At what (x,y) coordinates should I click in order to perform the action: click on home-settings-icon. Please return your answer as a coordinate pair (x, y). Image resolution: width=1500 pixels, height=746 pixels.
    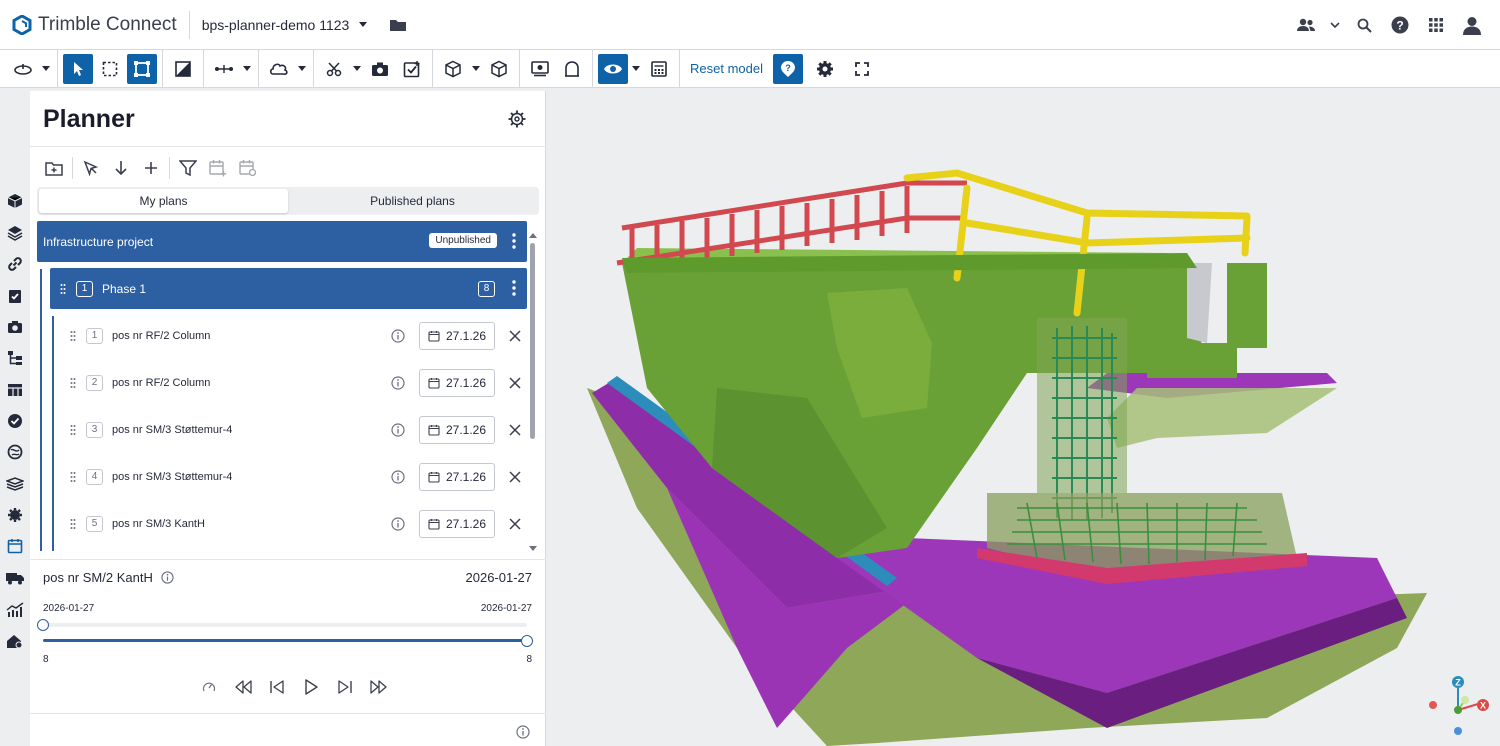
    Looking at the image, I should click on (15, 641).